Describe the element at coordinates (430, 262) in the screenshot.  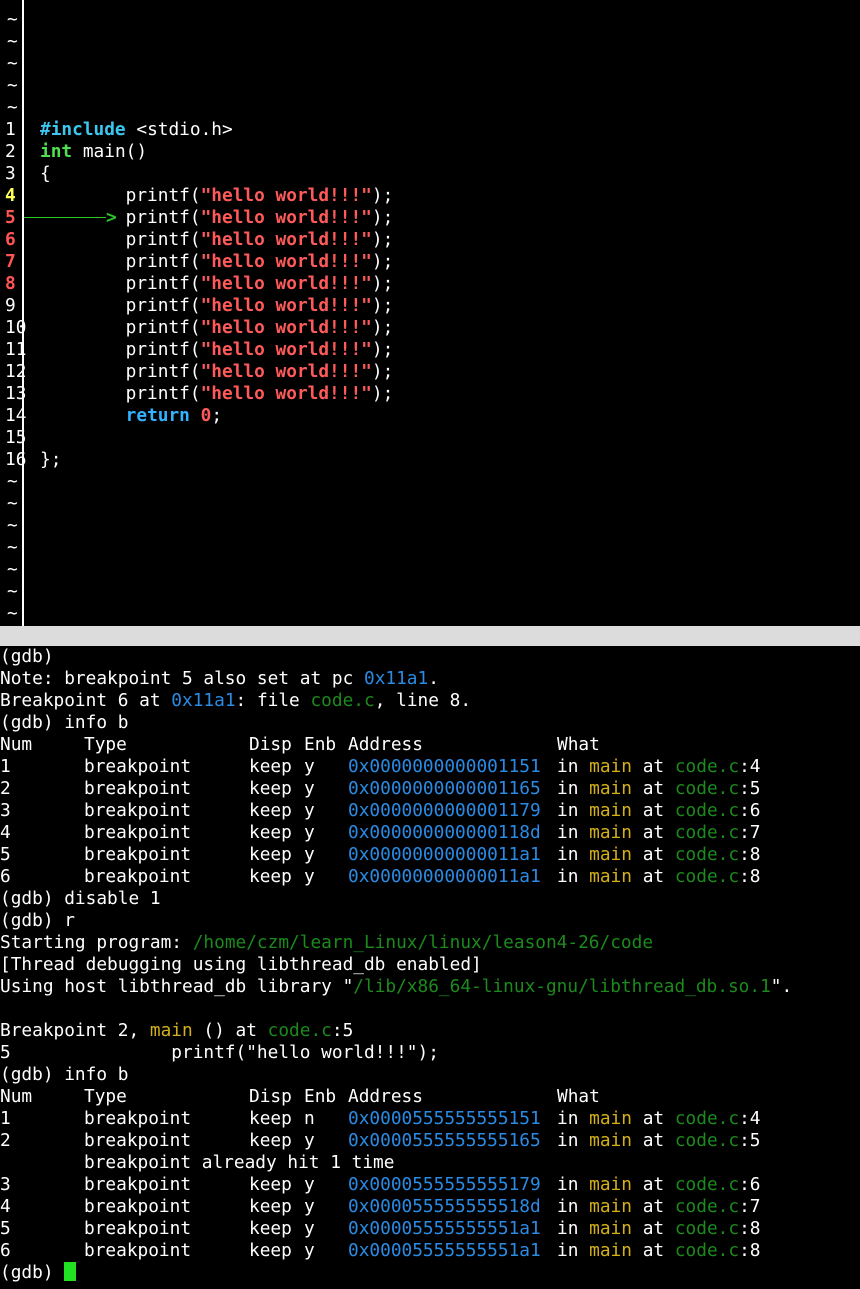
I see `source-line: 7 printf("hello world!!!");` at that location.